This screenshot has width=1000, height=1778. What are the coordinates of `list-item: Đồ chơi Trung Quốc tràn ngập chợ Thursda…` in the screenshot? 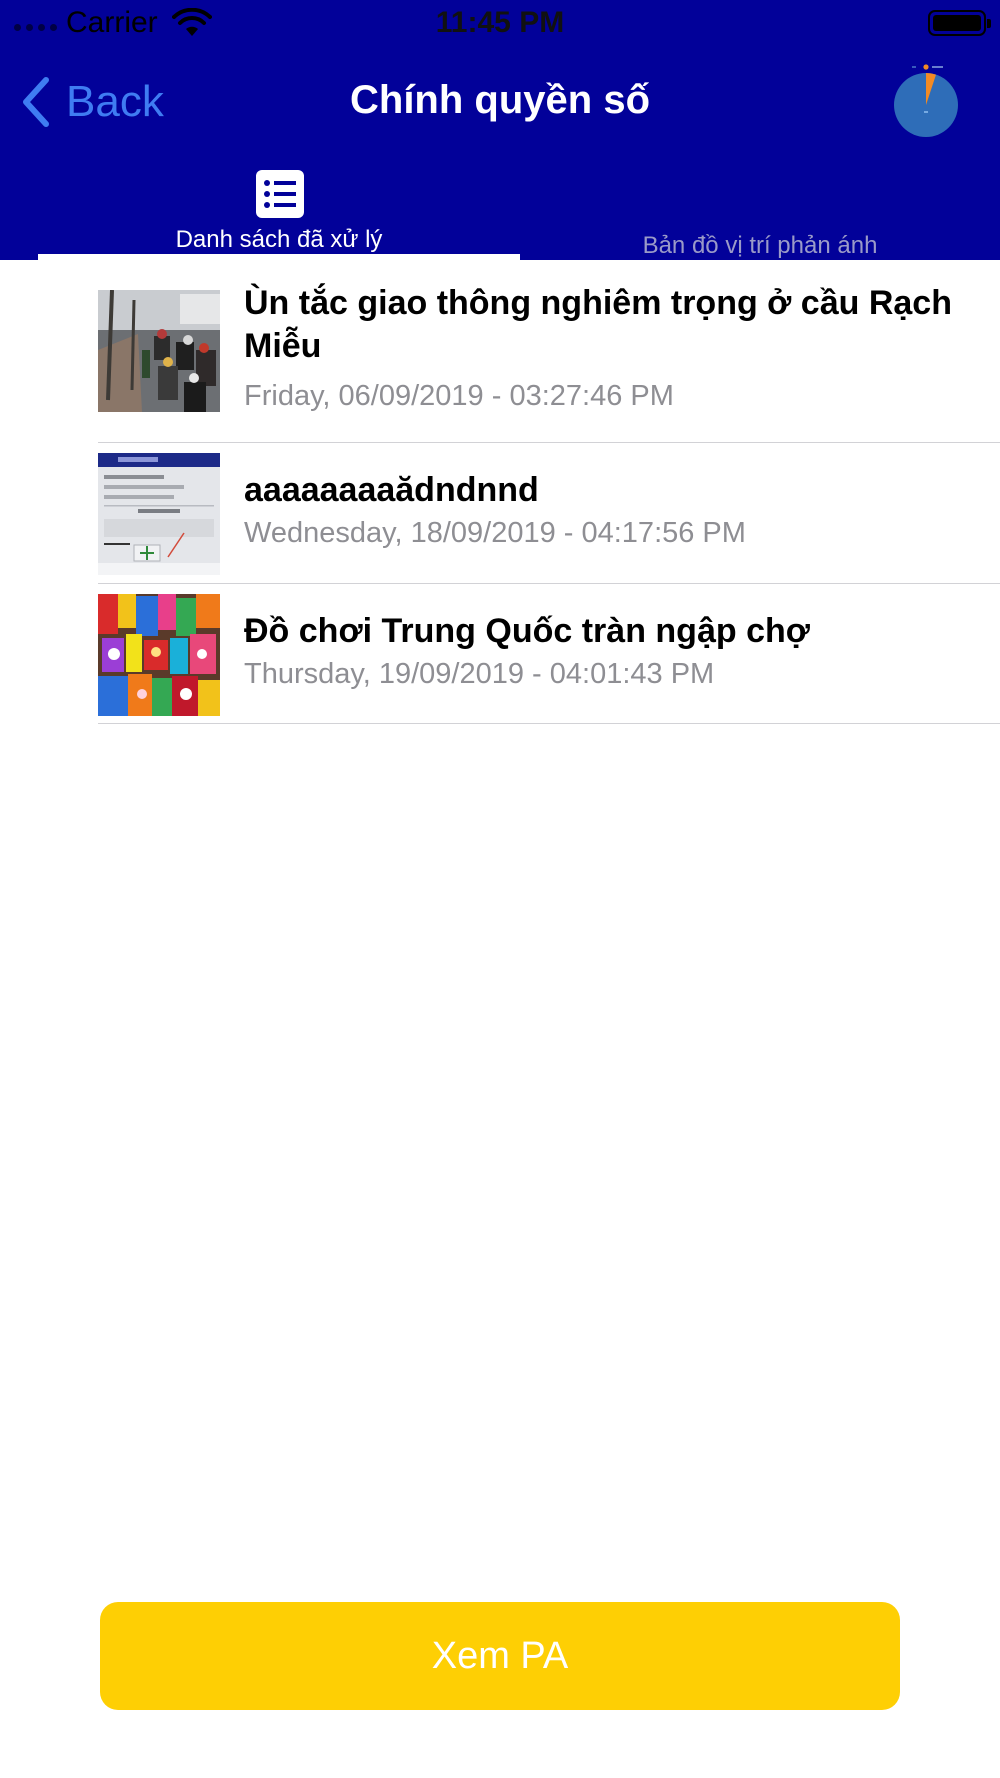 It's located at (549, 654).